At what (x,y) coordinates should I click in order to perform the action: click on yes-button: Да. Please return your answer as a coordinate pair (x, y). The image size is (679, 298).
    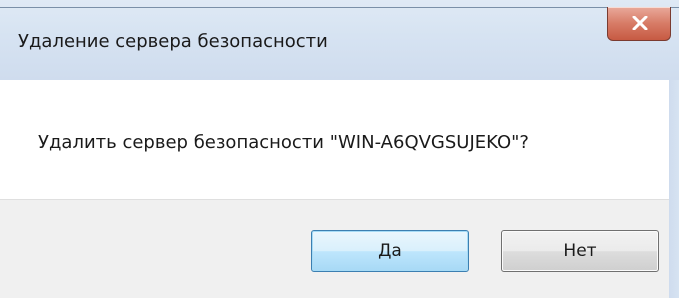
    Looking at the image, I should click on (390, 251).